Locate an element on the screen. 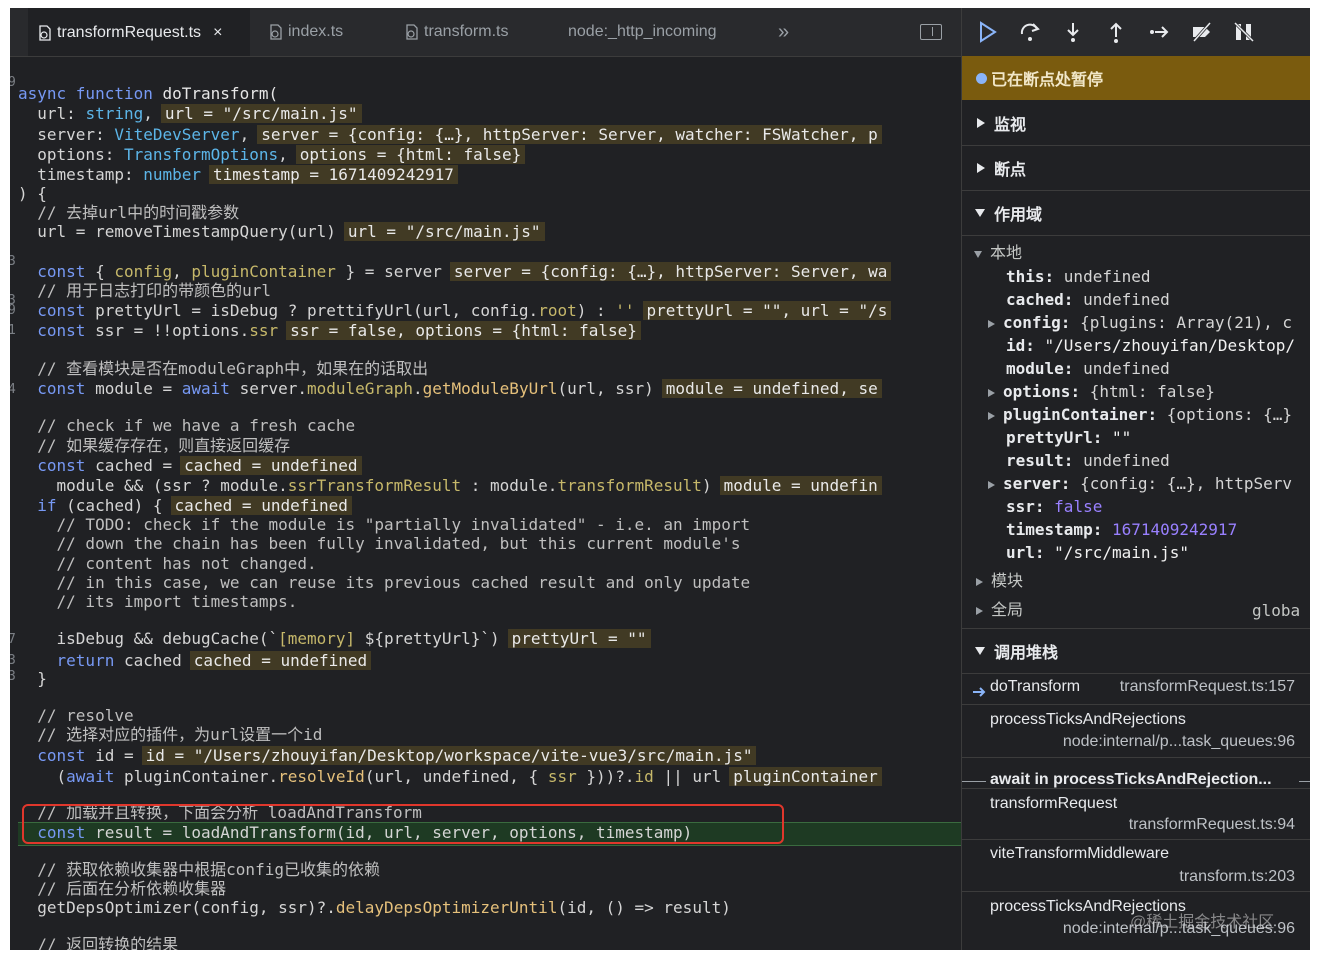 Image resolution: width=1320 pixels, height=956 pixels. code-comment: // 返回转换的结果 is located at coordinates (98, 942).